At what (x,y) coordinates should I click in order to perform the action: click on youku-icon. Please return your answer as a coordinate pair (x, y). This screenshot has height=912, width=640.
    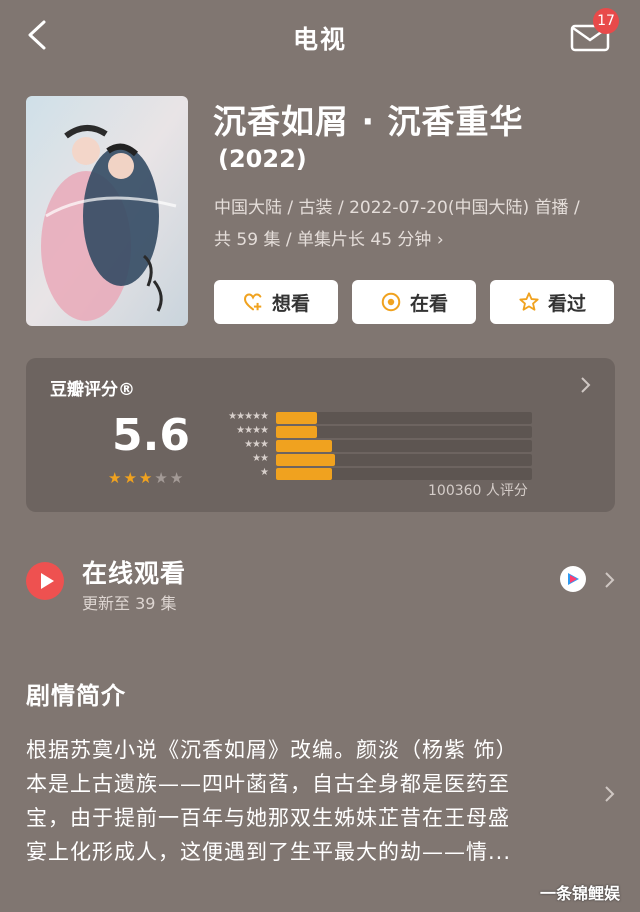
    Looking at the image, I should click on (573, 579).